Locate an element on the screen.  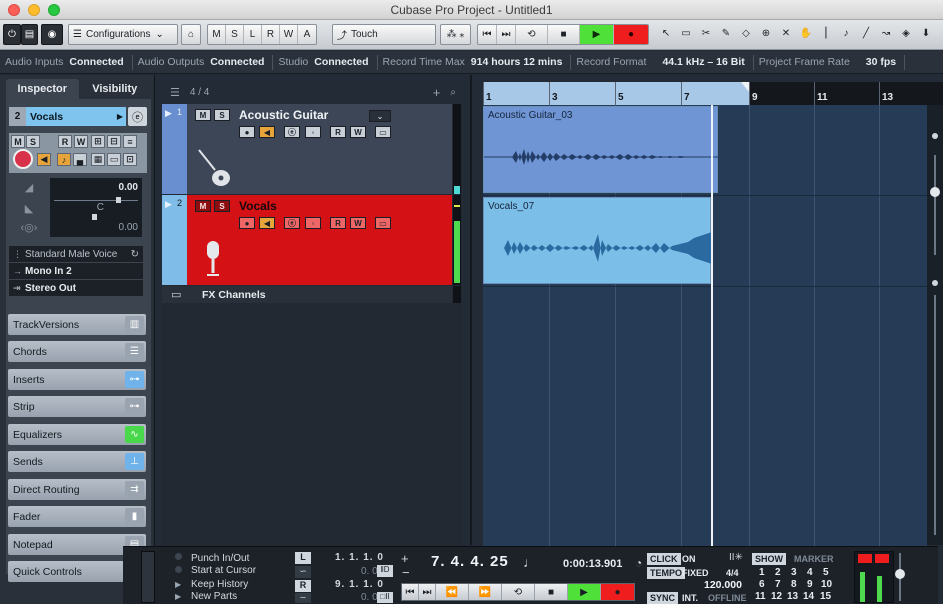
color-tool-icon: ◈ is located at coordinates (906, 33).